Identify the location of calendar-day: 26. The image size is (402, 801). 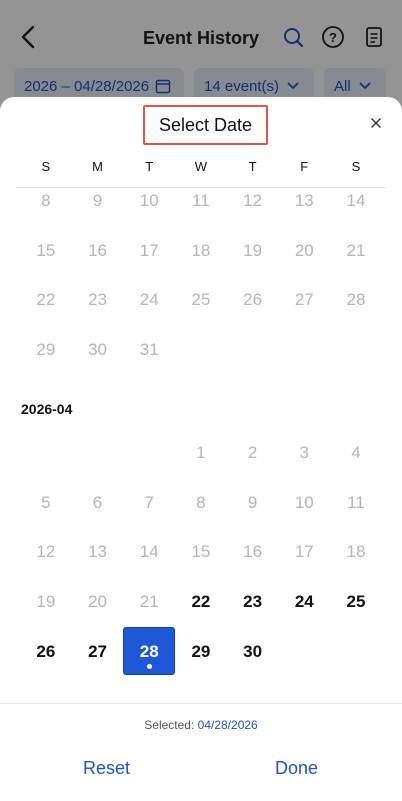
(46, 652).